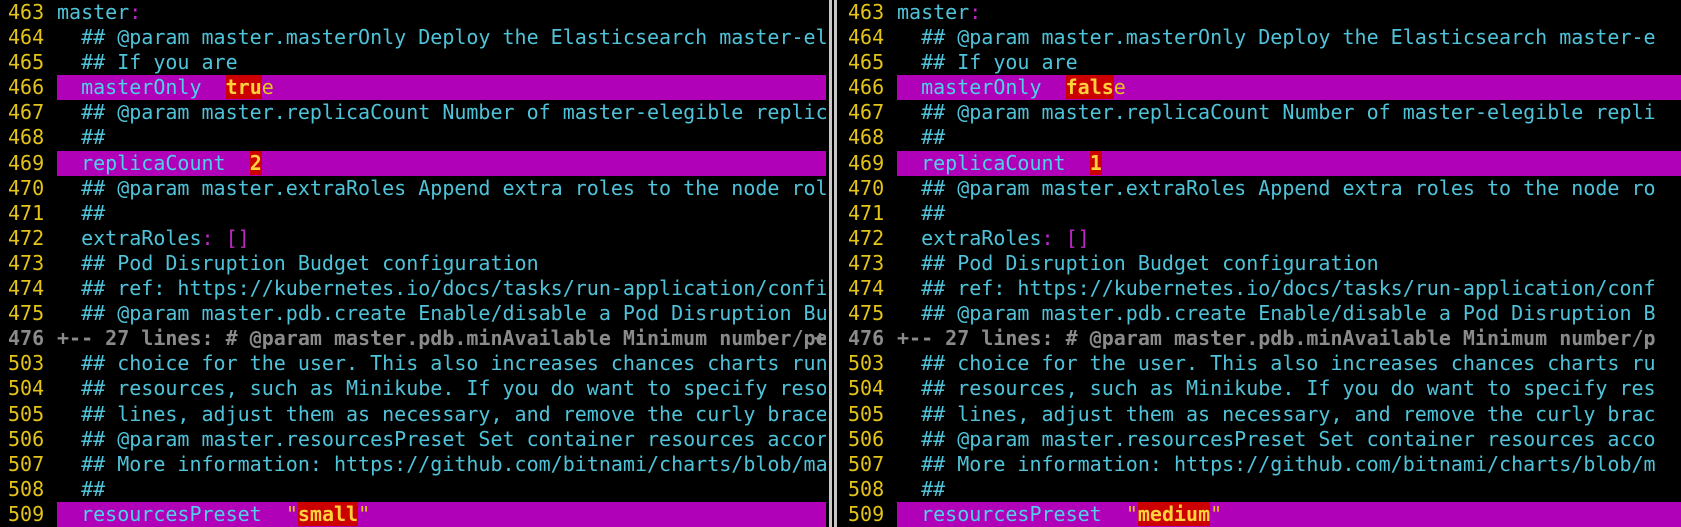 This screenshot has width=1681, height=527. I want to click on code-line: 469 replicaCount 1, so click(1260, 163).